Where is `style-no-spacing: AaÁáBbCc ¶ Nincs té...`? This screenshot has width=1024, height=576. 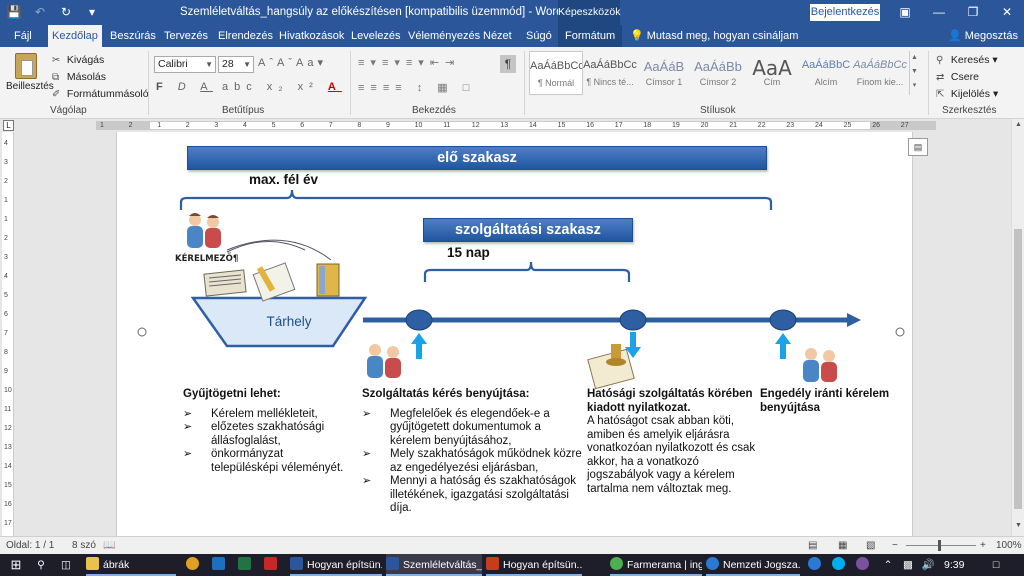 style-no-spacing: AaÁáBbCc ¶ Nincs té... is located at coordinates (610, 73).